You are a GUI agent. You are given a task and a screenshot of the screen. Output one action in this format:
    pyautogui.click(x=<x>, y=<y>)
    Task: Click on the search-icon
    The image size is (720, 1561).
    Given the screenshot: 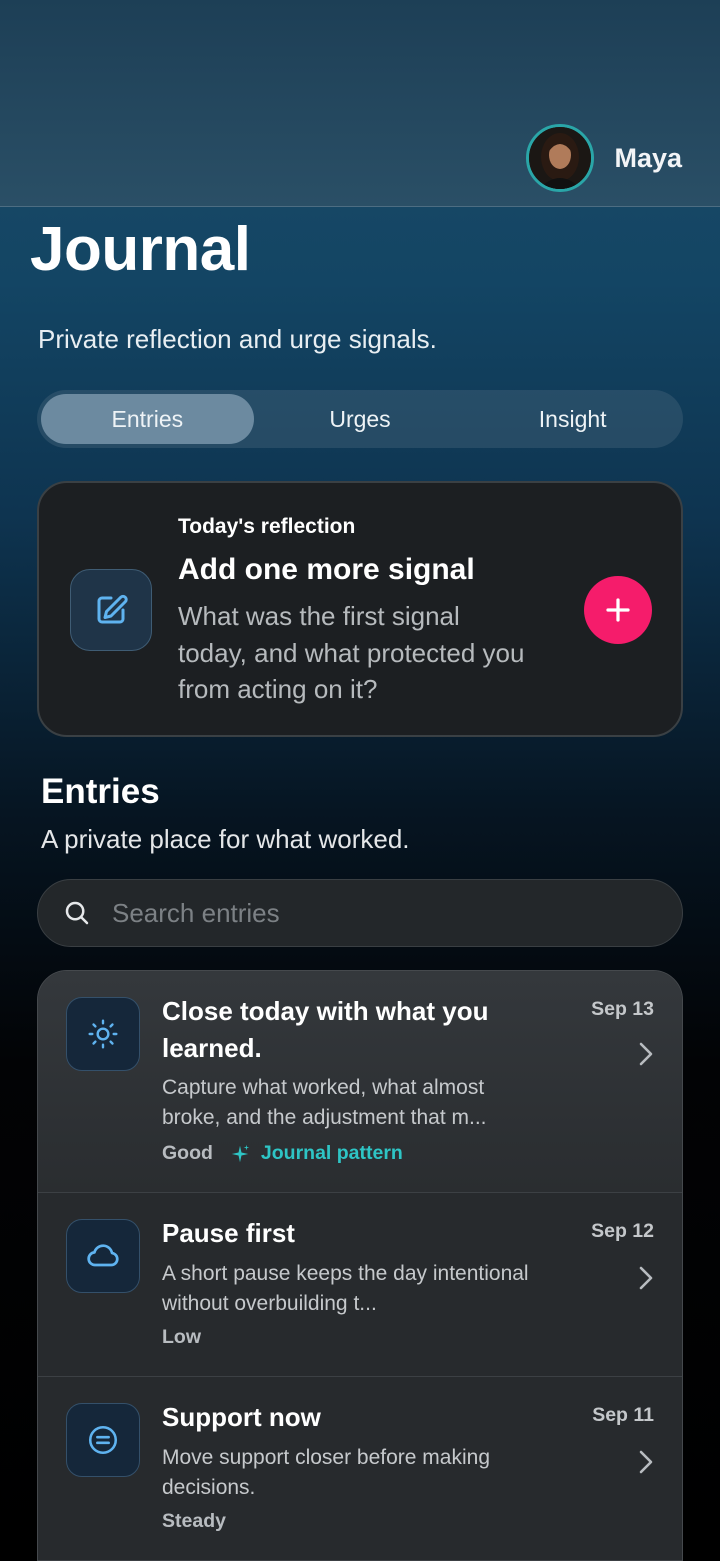 What is the action you would take?
    pyautogui.click(x=77, y=913)
    